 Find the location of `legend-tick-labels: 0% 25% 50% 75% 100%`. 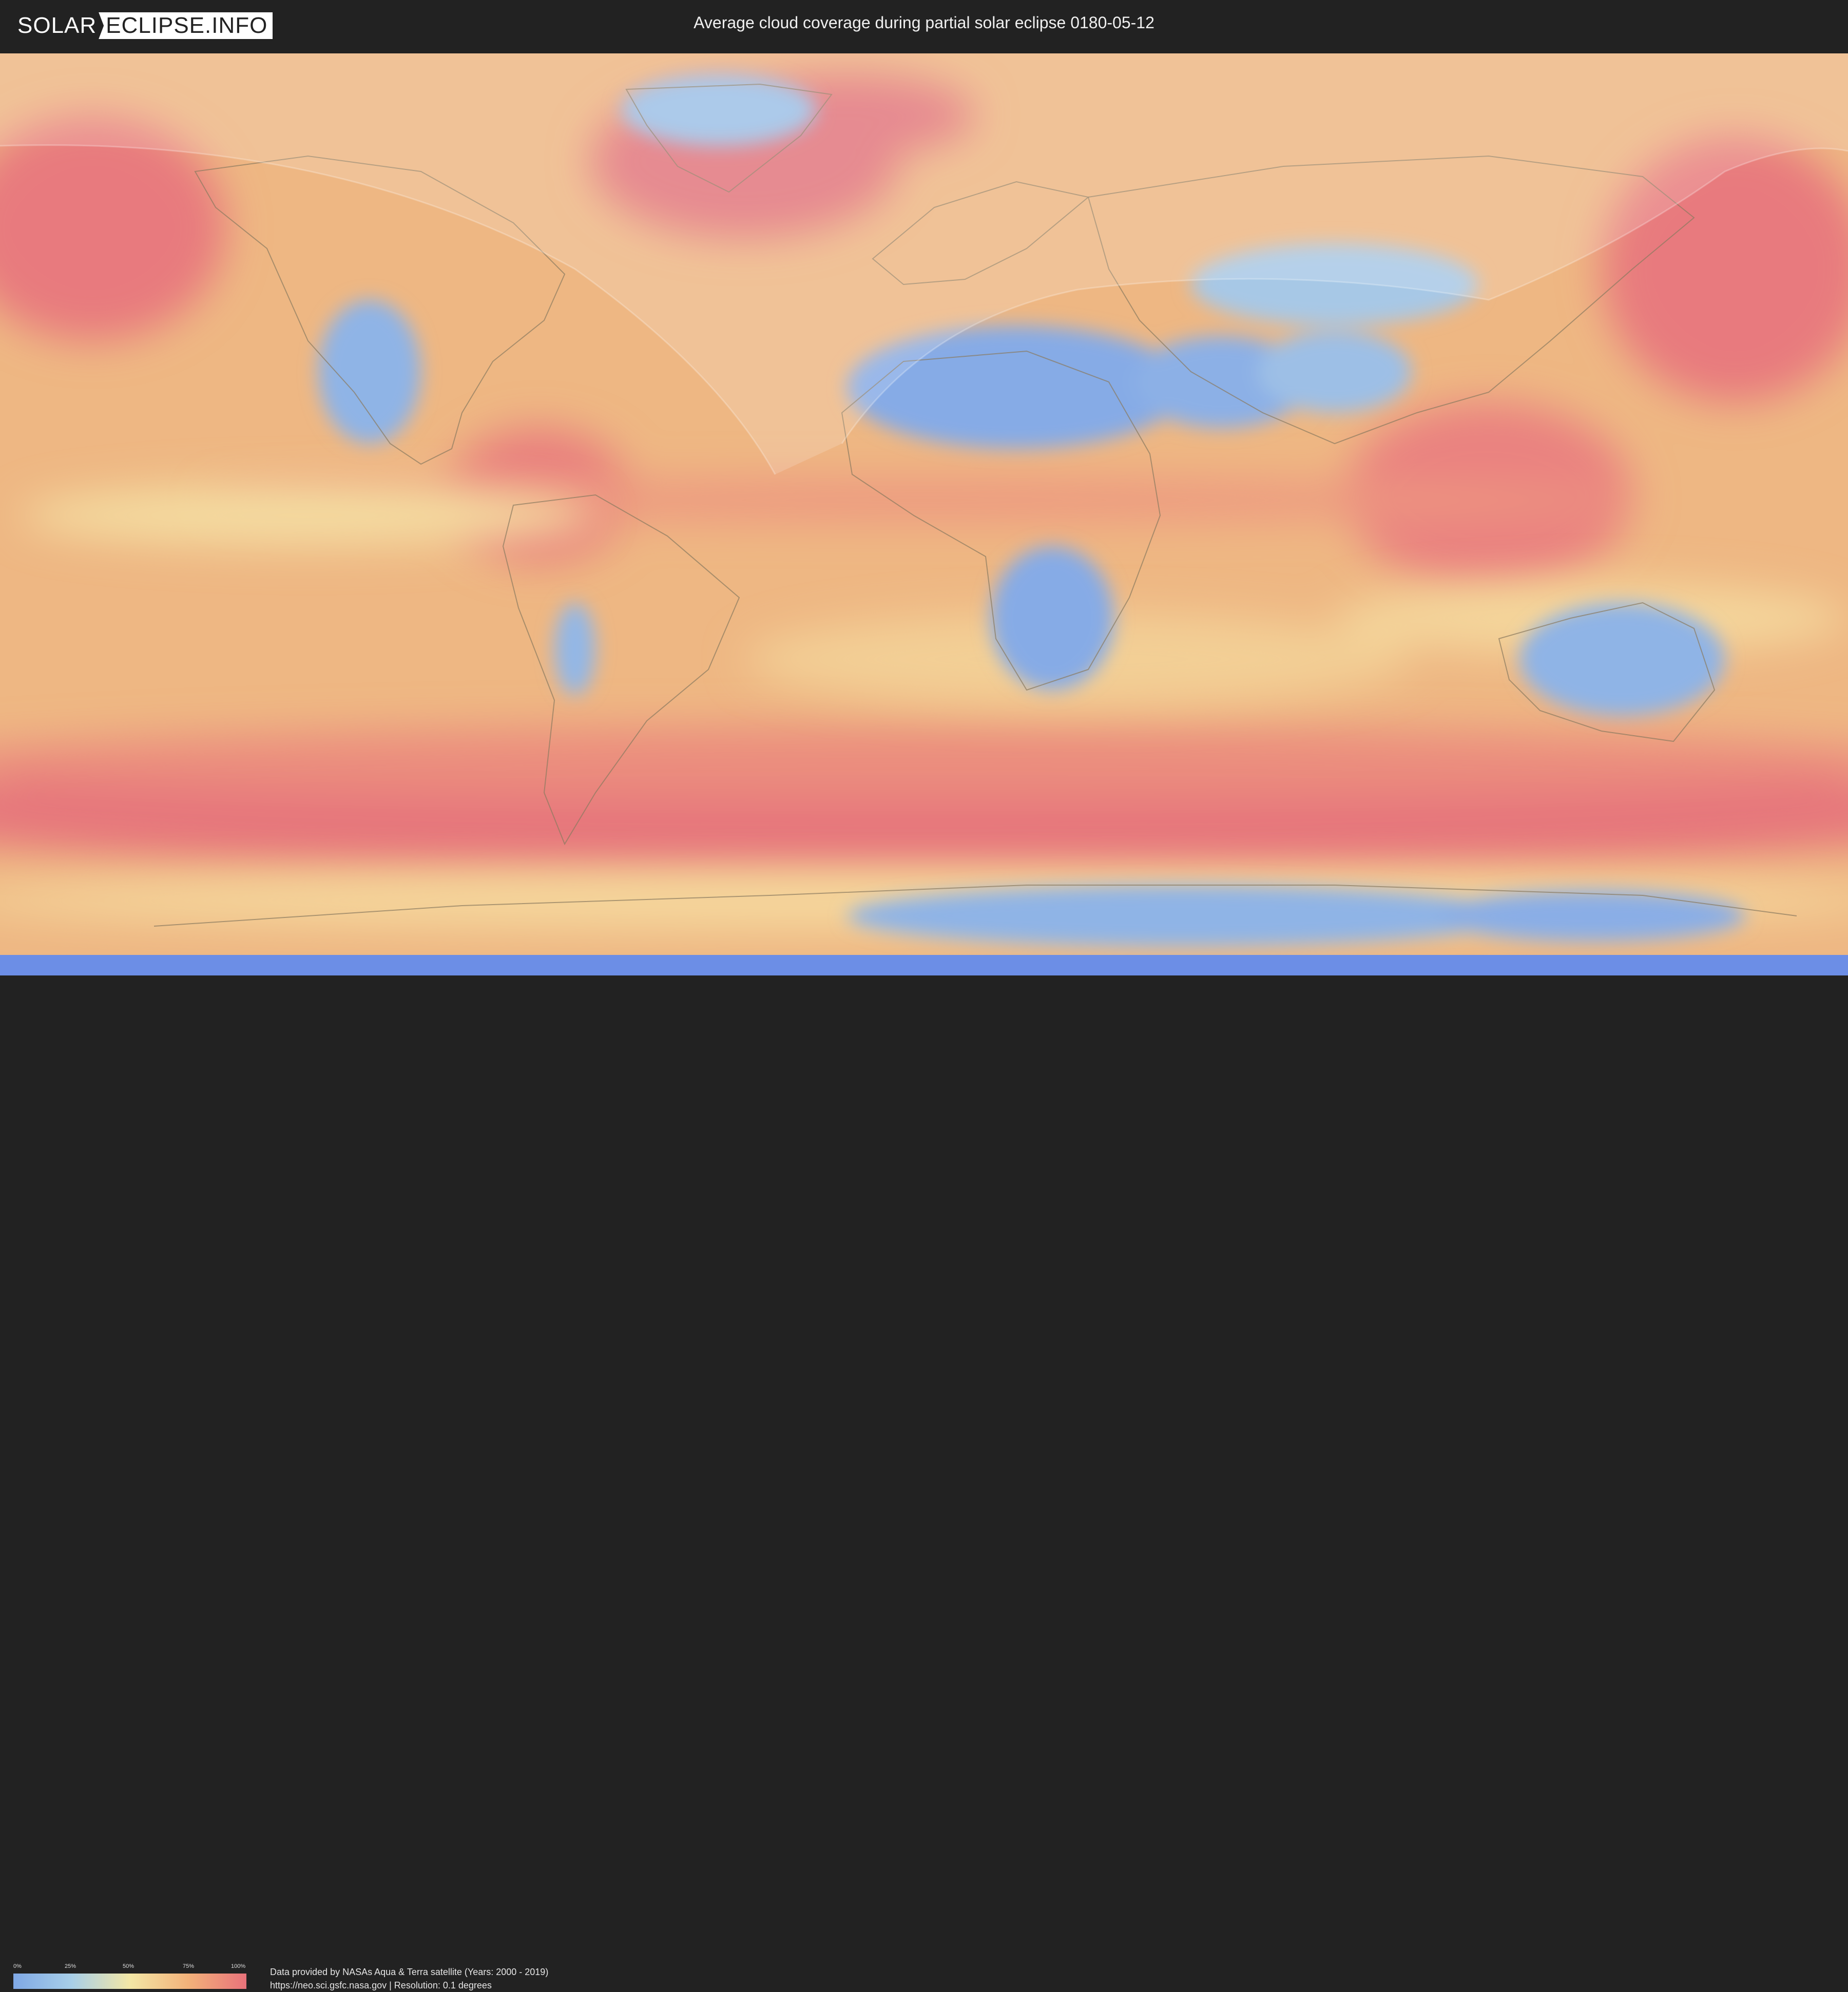

legend-tick-labels: 0% 25% 50% 75% 100% is located at coordinates (129, 1966).